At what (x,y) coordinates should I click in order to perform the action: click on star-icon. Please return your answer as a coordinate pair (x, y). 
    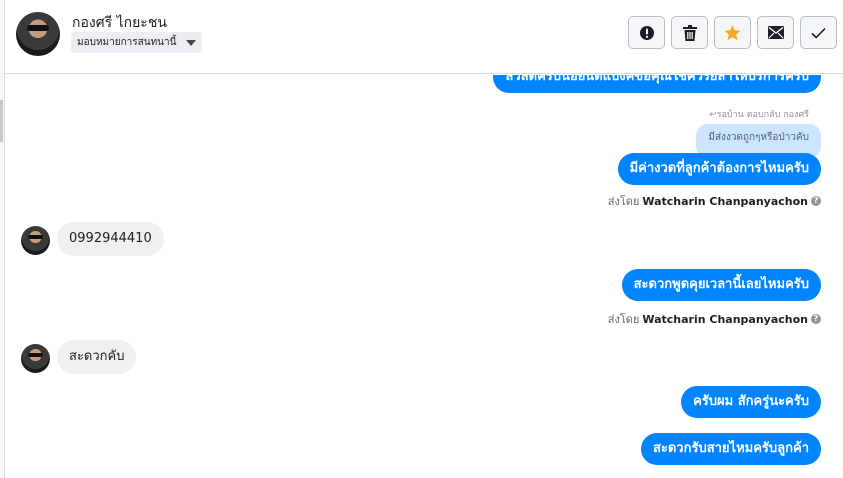
    Looking at the image, I should click on (732, 32).